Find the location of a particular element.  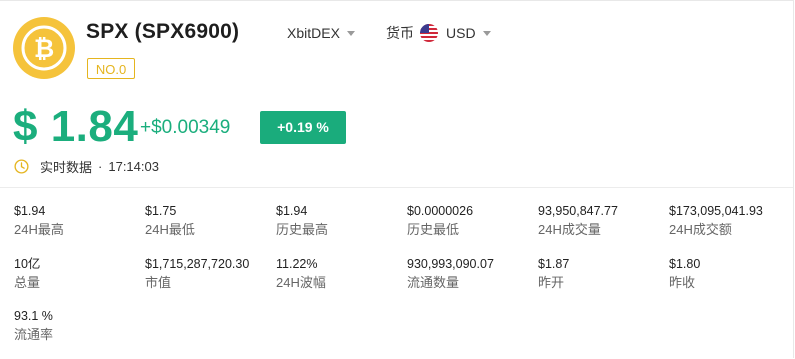

stat-value: $0.0000026 is located at coordinates (440, 211).